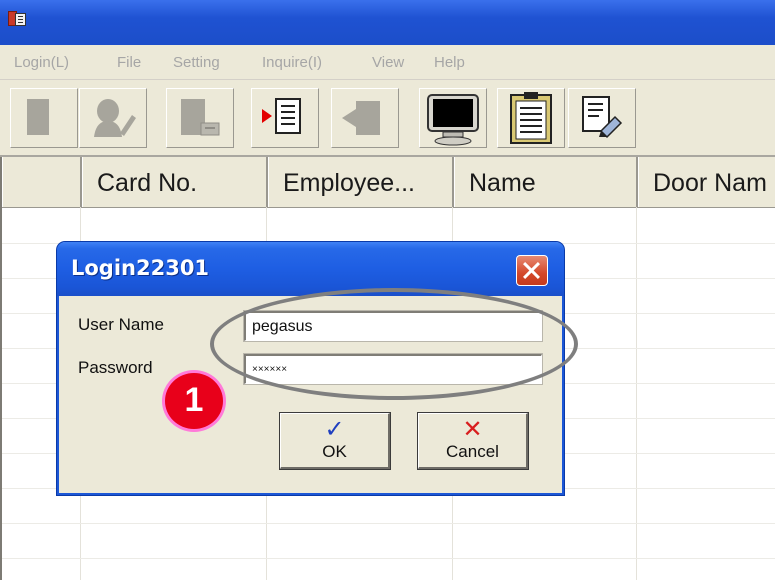  I want to click on ok-button: ✓ OK, so click(335, 441).